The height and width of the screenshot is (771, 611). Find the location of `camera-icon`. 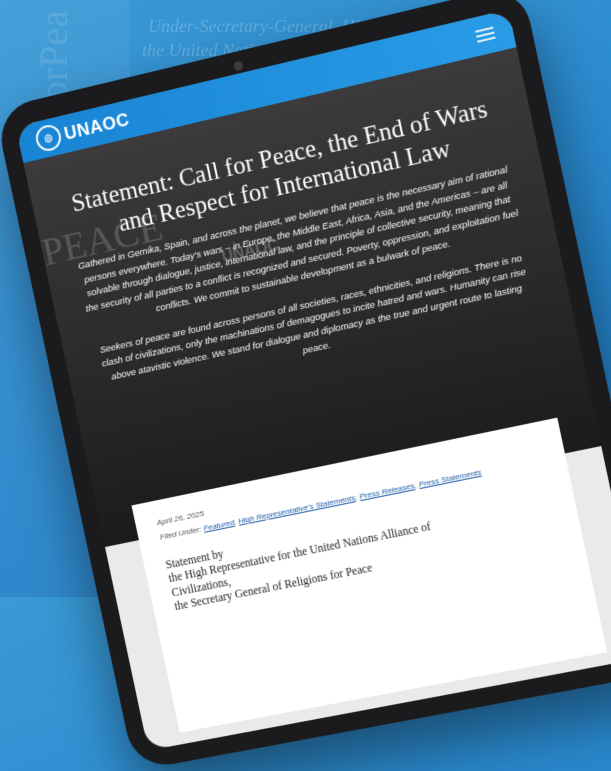

camera-icon is located at coordinates (238, 66).